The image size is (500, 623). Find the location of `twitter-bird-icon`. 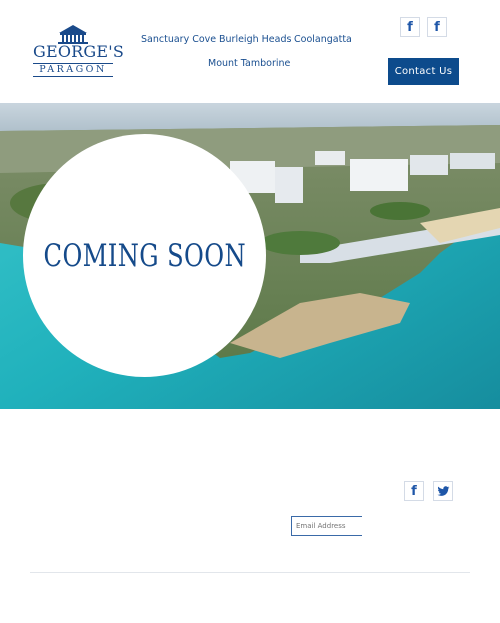

twitter-bird-icon is located at coordinates (443, 490).